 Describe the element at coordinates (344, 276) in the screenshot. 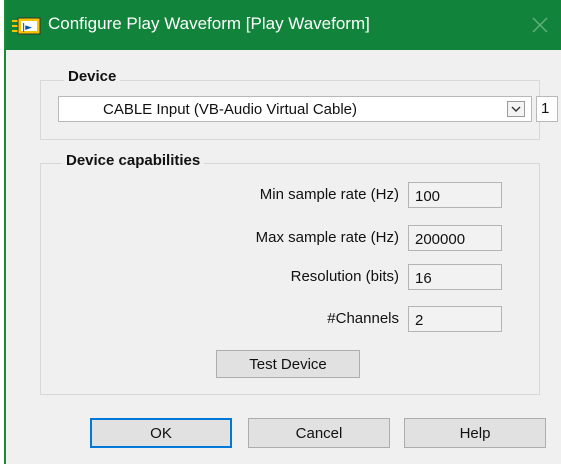

I see `resolution-label: Resolution (bits)` at that location.